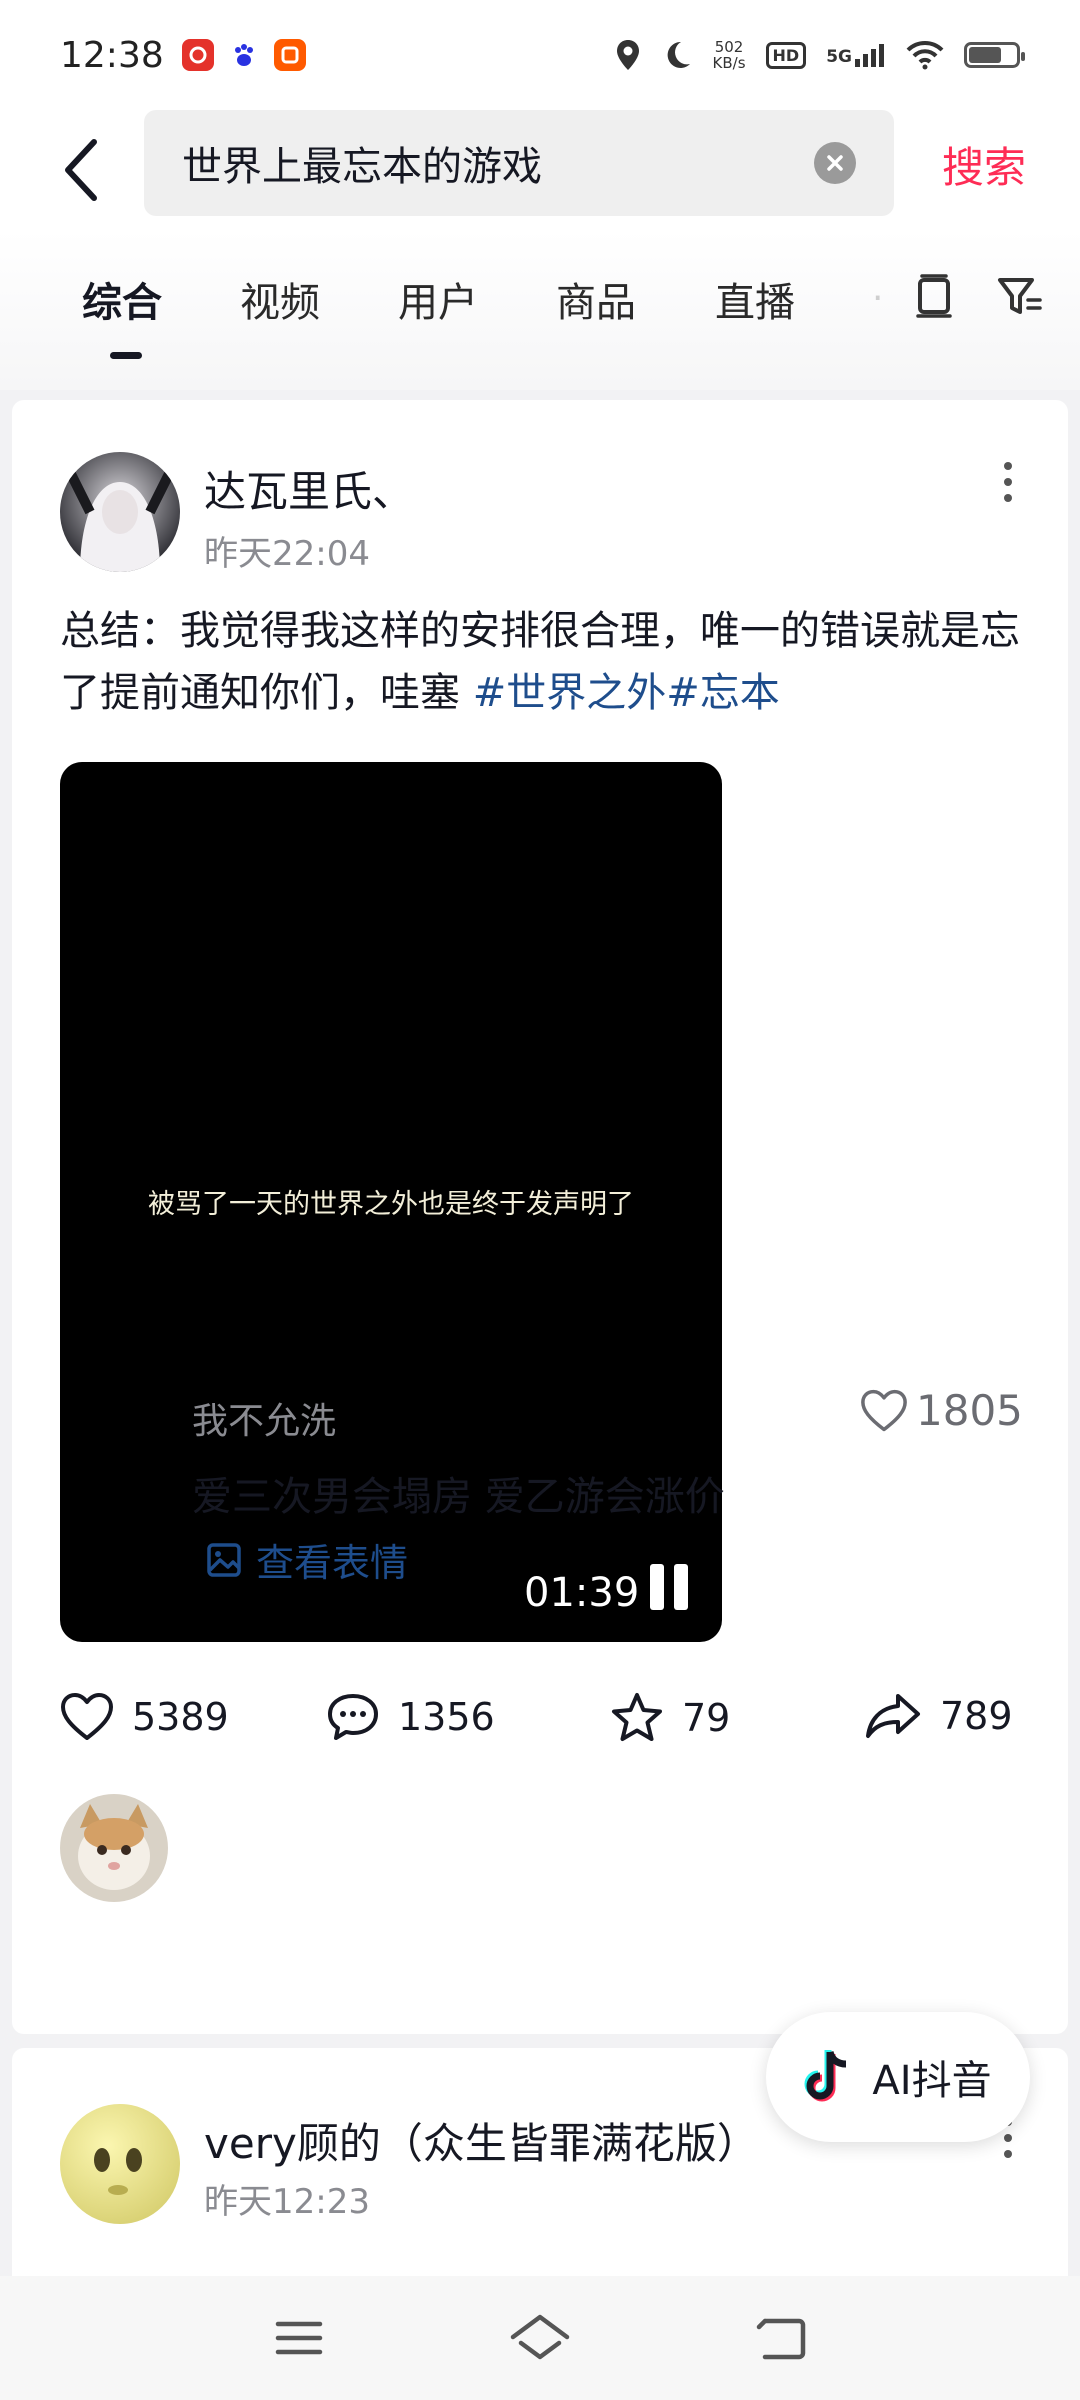 This screenshot has width=1080, height=2400. What do you see at coordinates (540, 55) in the screenshot?
I see `status-bar: 12:38 502 KB/s HD 5G` at bounding box center [540, 55].